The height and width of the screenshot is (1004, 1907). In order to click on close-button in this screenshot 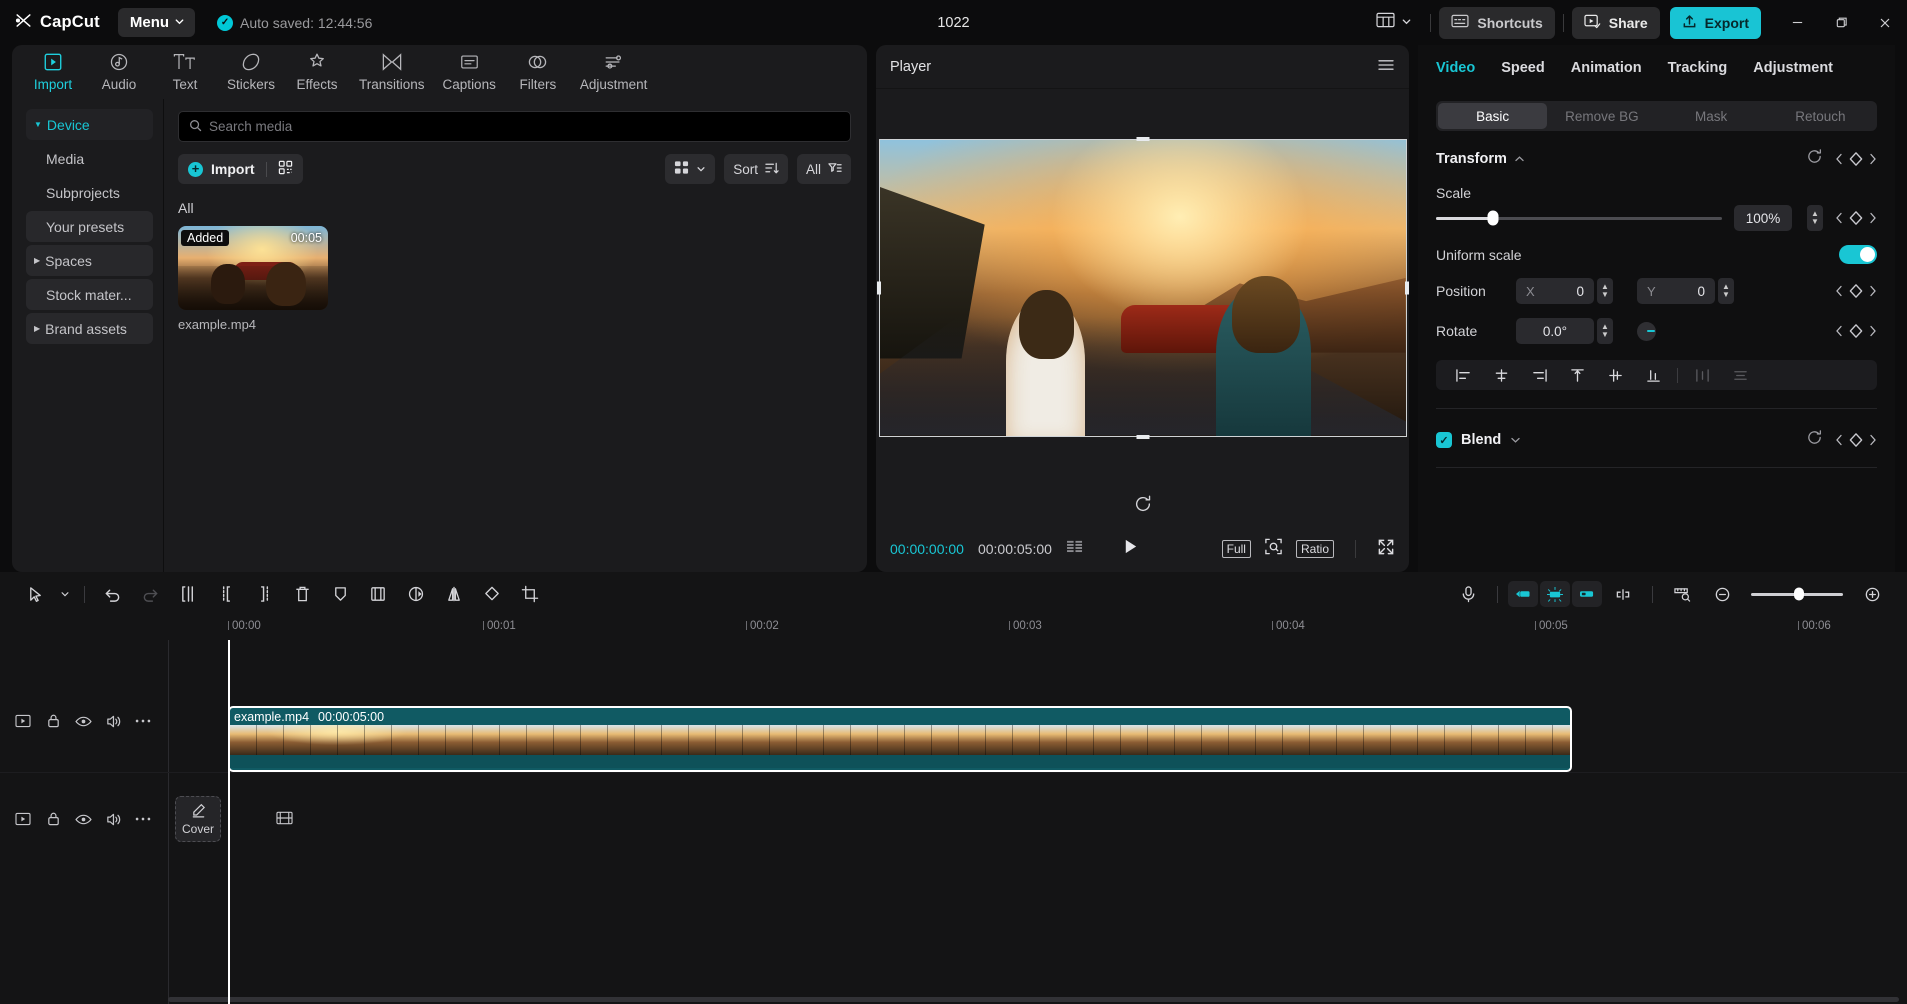, I will do `click(1885, 22)`.